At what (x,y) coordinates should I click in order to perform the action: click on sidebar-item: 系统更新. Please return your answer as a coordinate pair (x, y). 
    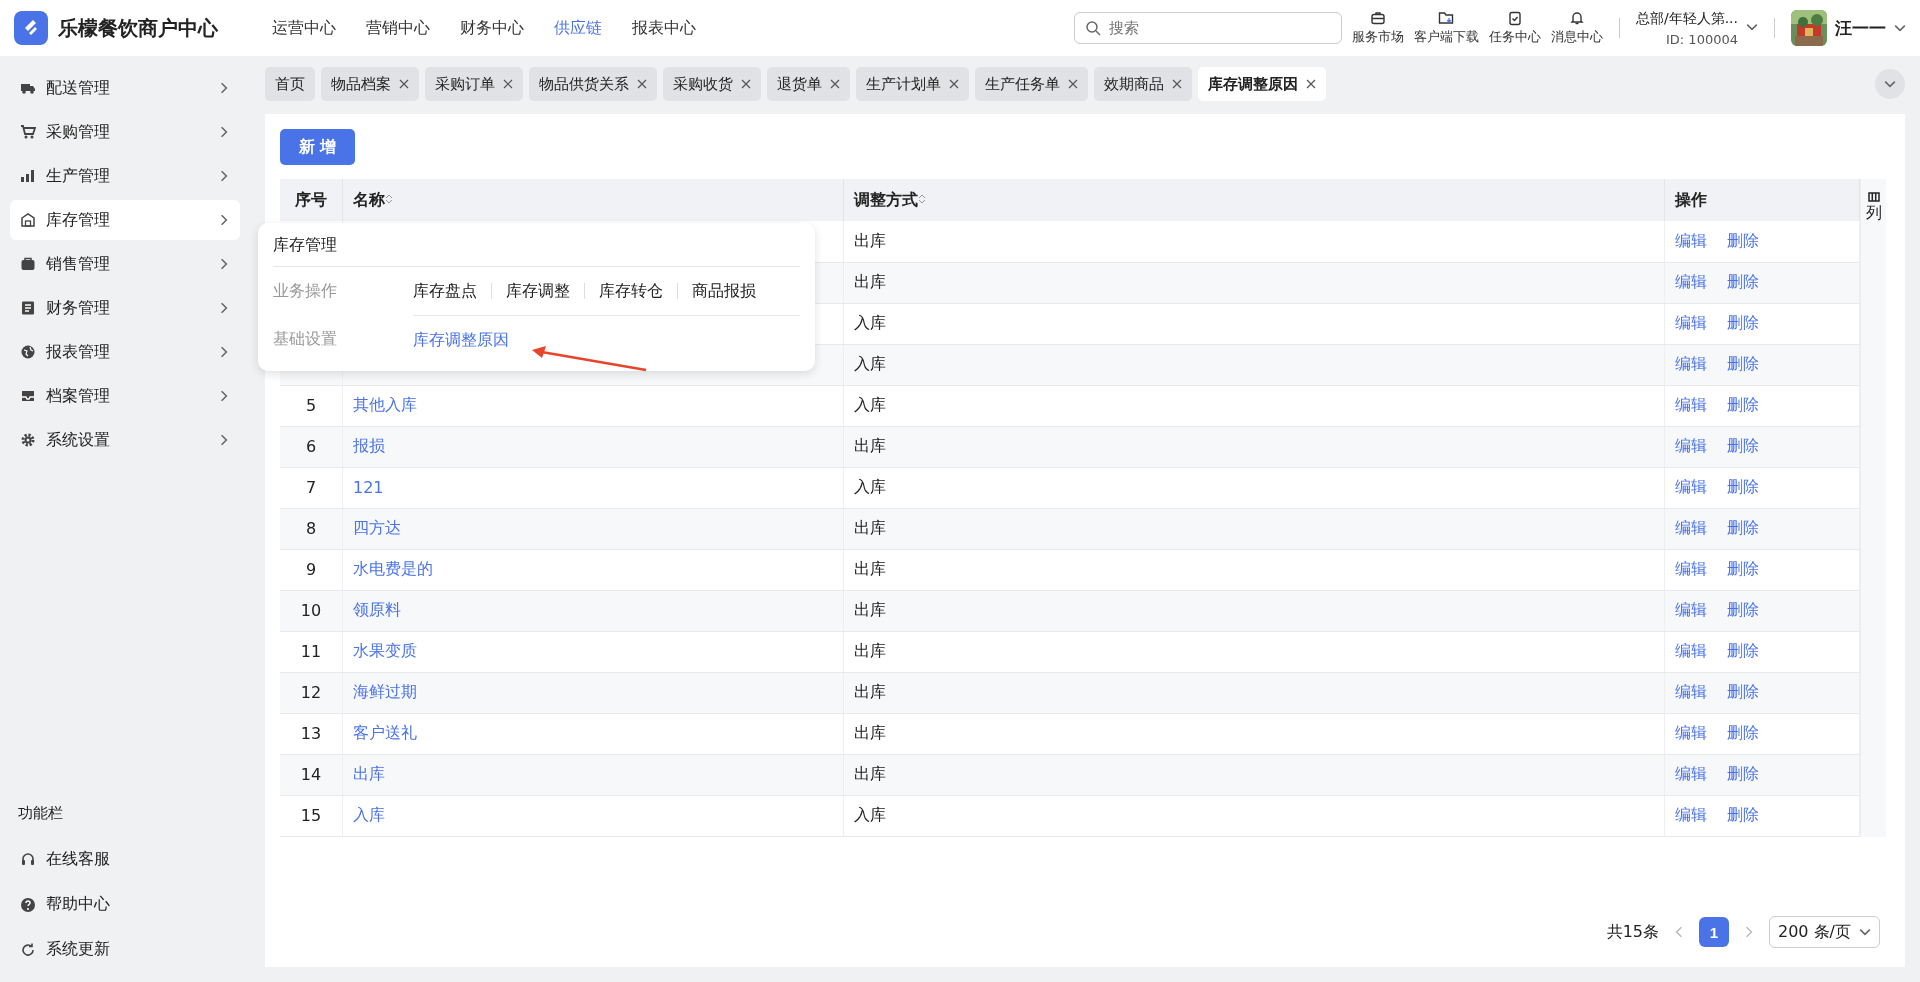
    Looking at the image, I should click on (125, 949).